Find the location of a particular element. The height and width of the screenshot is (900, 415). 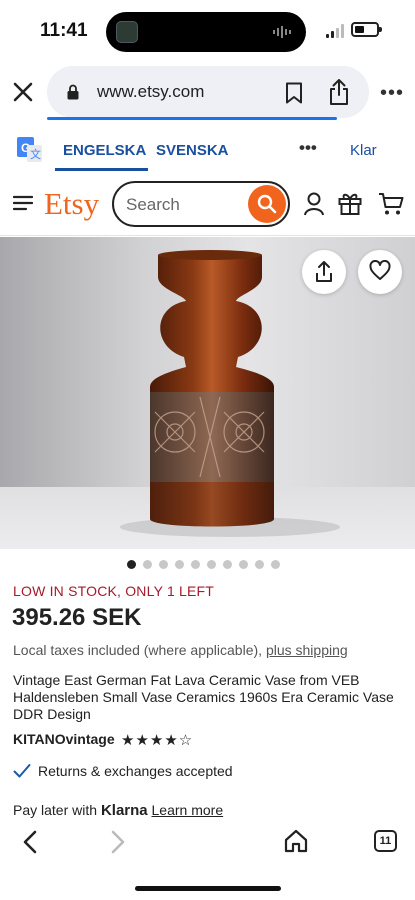

translate-bar: G 文 ENGELSKA SVENSKA ••• Klar is located at coordinates (207, 150).